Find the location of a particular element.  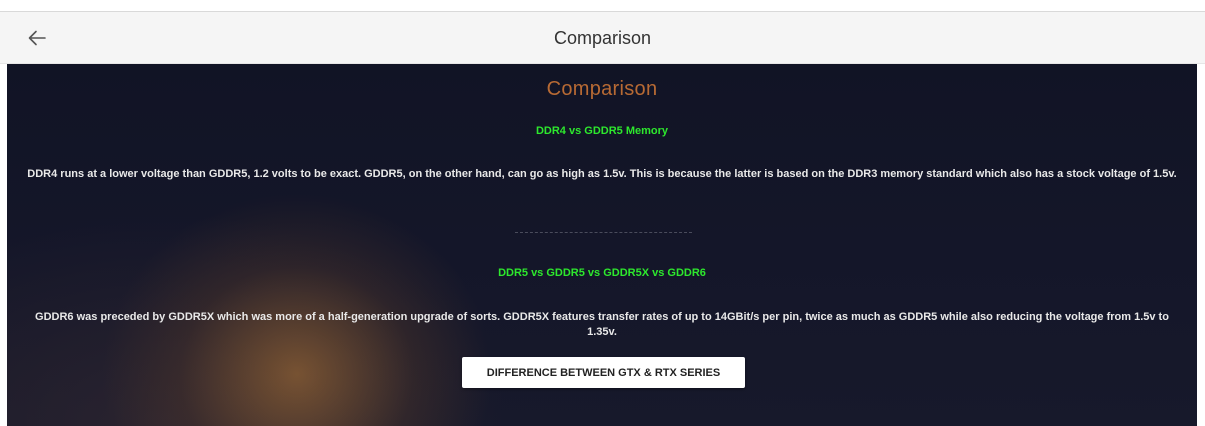

app-bar-title: Comparison is located at coordinates (602, 38).